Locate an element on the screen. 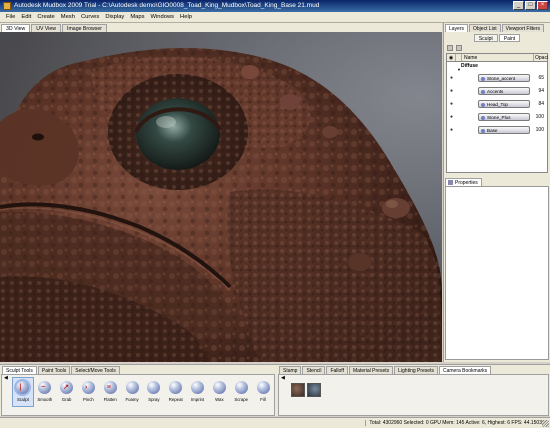 The width and height of the screenshot is (550, 428). layer-row: ● Stone_Plus 100 is located at coordinates (497, 116).